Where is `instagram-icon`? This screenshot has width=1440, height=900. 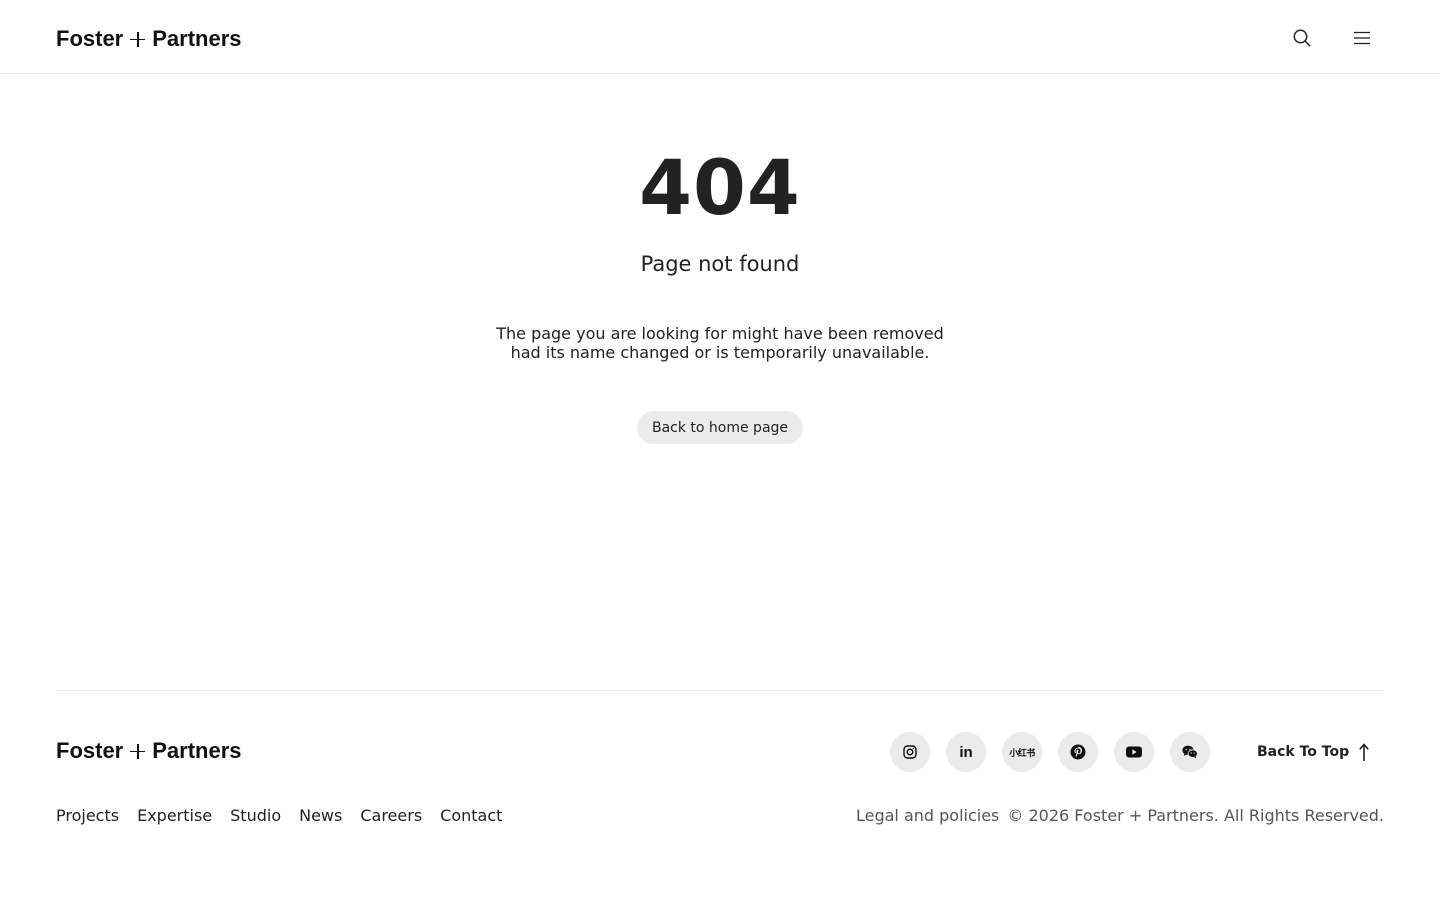 instagram-icon is located at coordinates (910, 752).